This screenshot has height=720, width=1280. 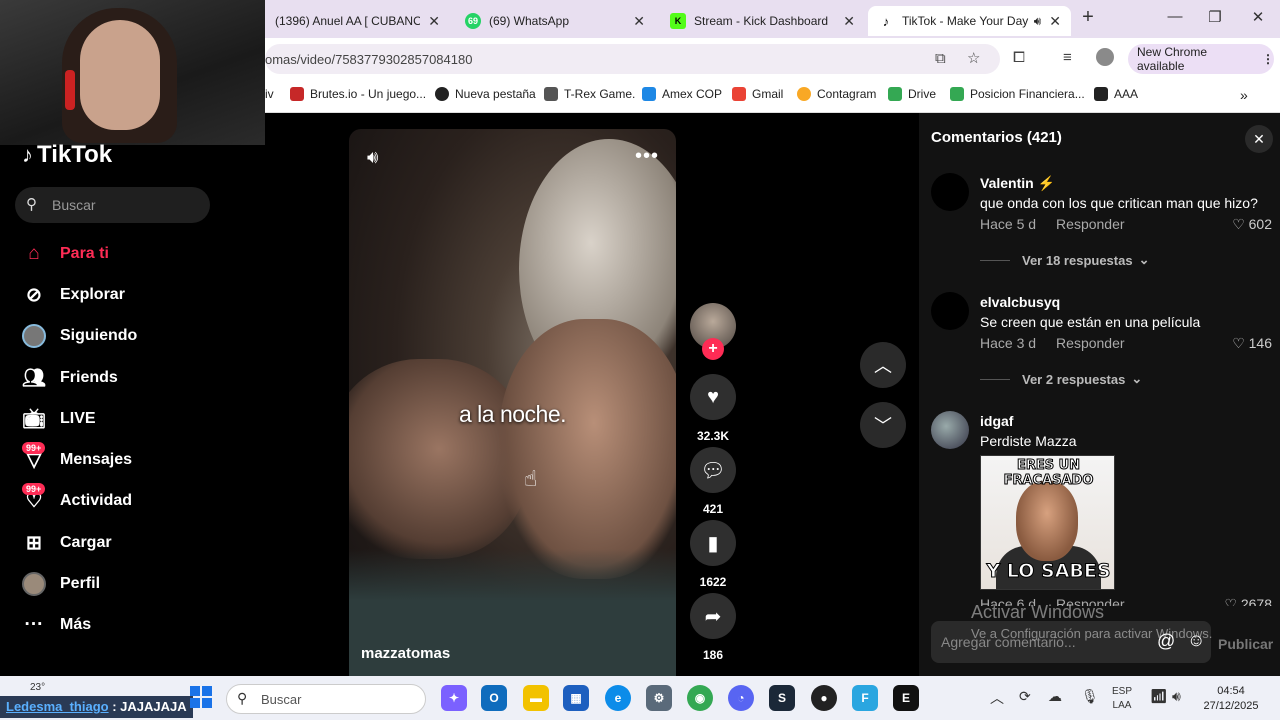 I want to click on install-app-icon: ⧉, so click(x=940, y=58).